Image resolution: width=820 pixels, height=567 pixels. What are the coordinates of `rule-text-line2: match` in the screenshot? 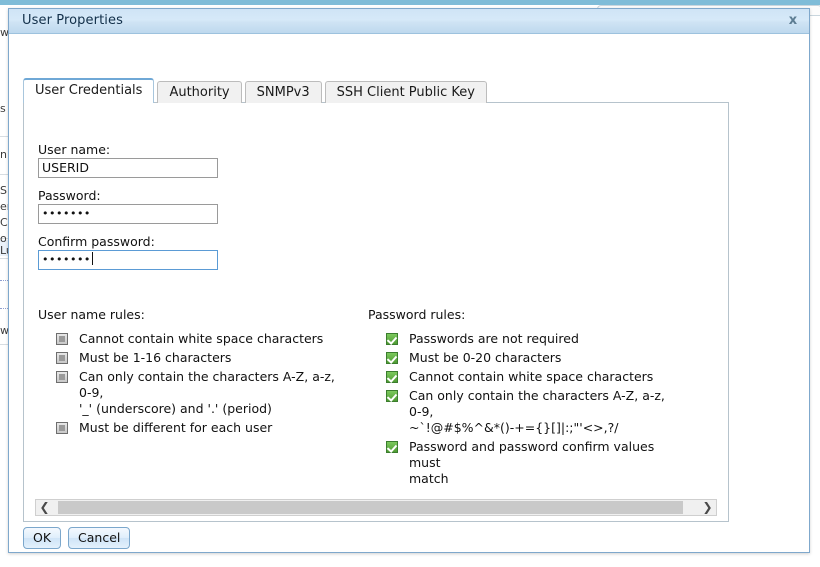 It's located at (429, 478).